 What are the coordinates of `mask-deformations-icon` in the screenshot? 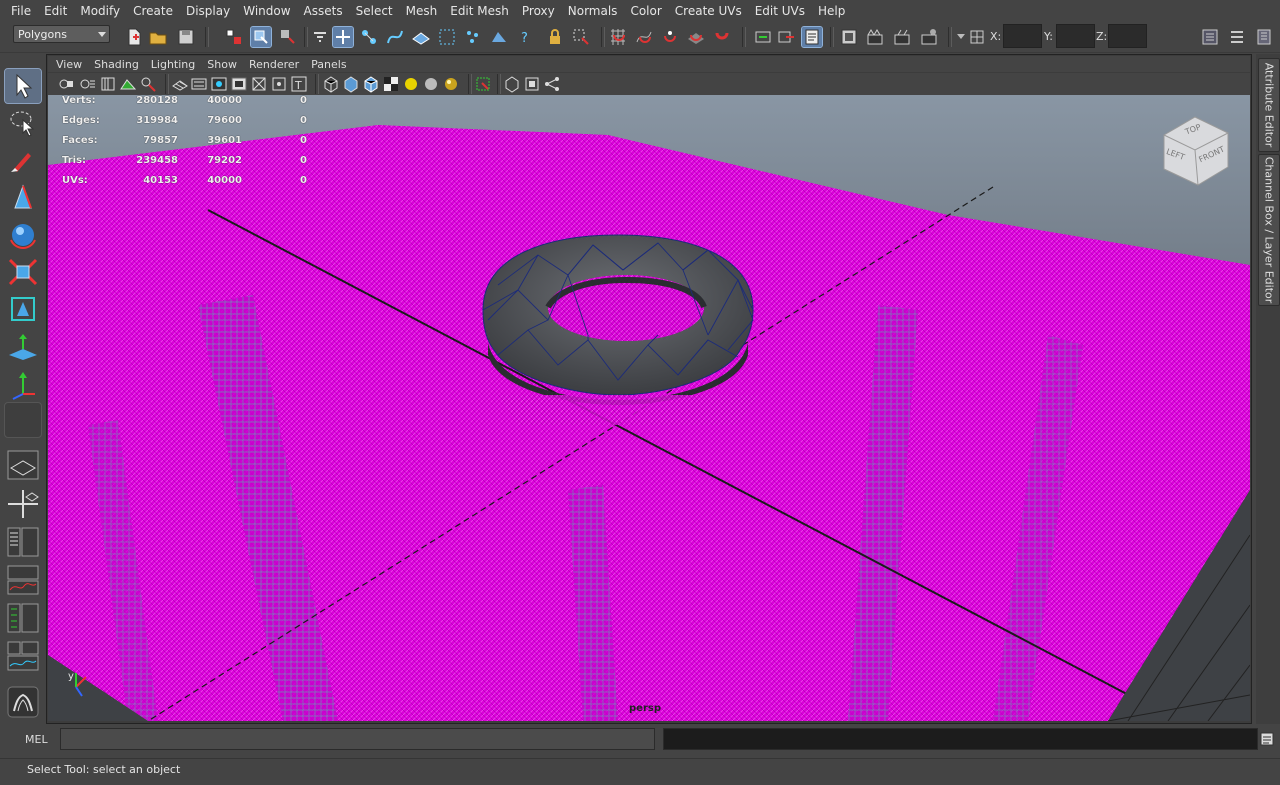 It's located at (447, 37).